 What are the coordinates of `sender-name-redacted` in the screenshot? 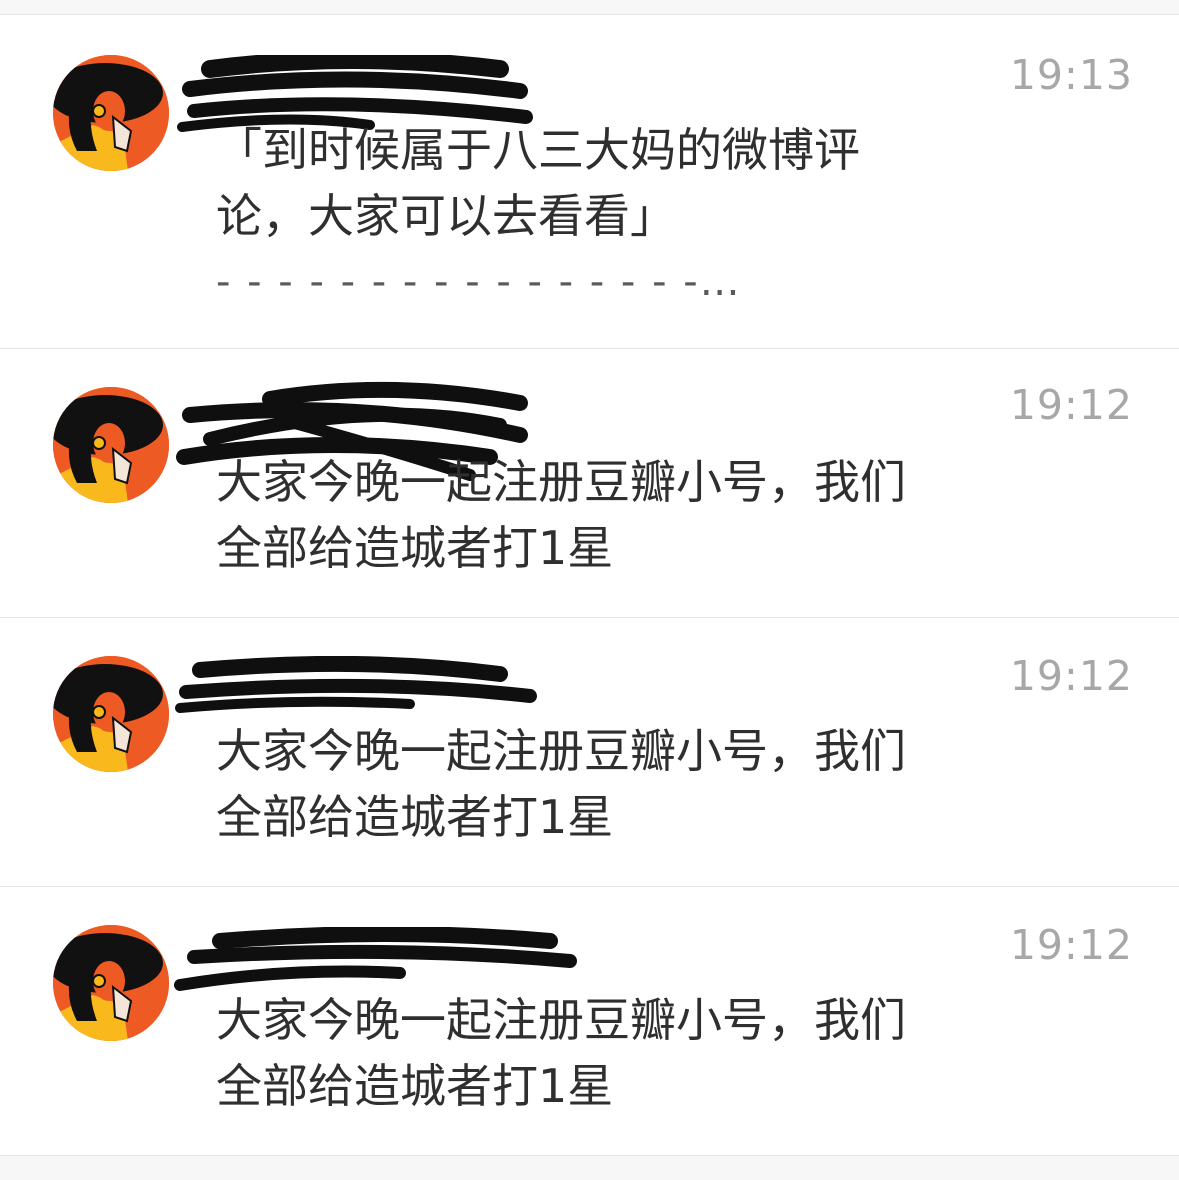 It's located at (355, 691).